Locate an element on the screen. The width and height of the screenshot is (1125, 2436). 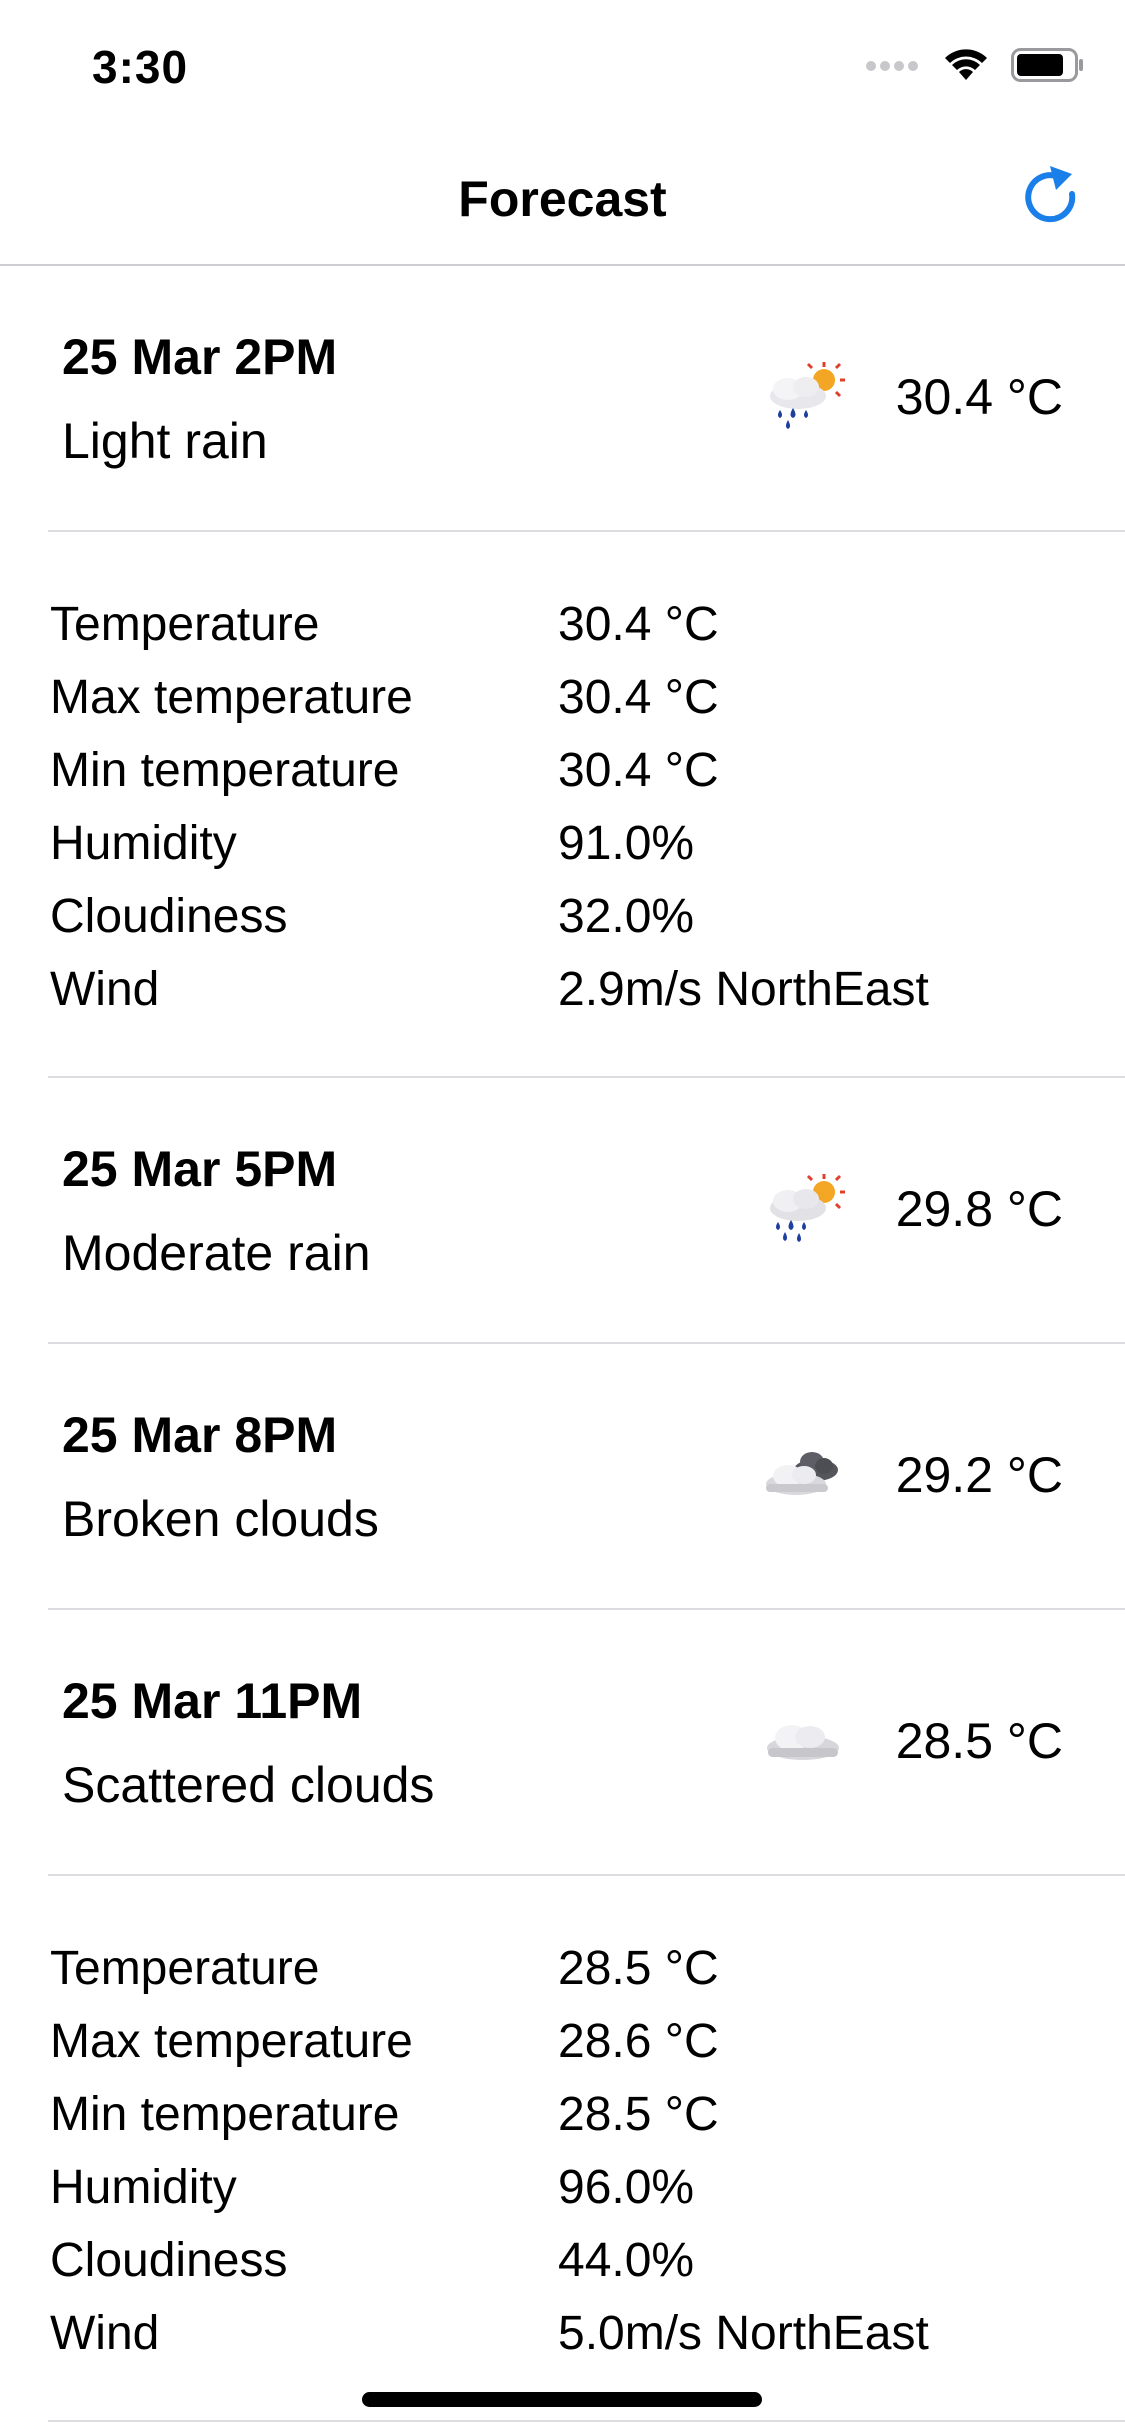
forecast-description: Light rain is located at coordinates (165, 441).